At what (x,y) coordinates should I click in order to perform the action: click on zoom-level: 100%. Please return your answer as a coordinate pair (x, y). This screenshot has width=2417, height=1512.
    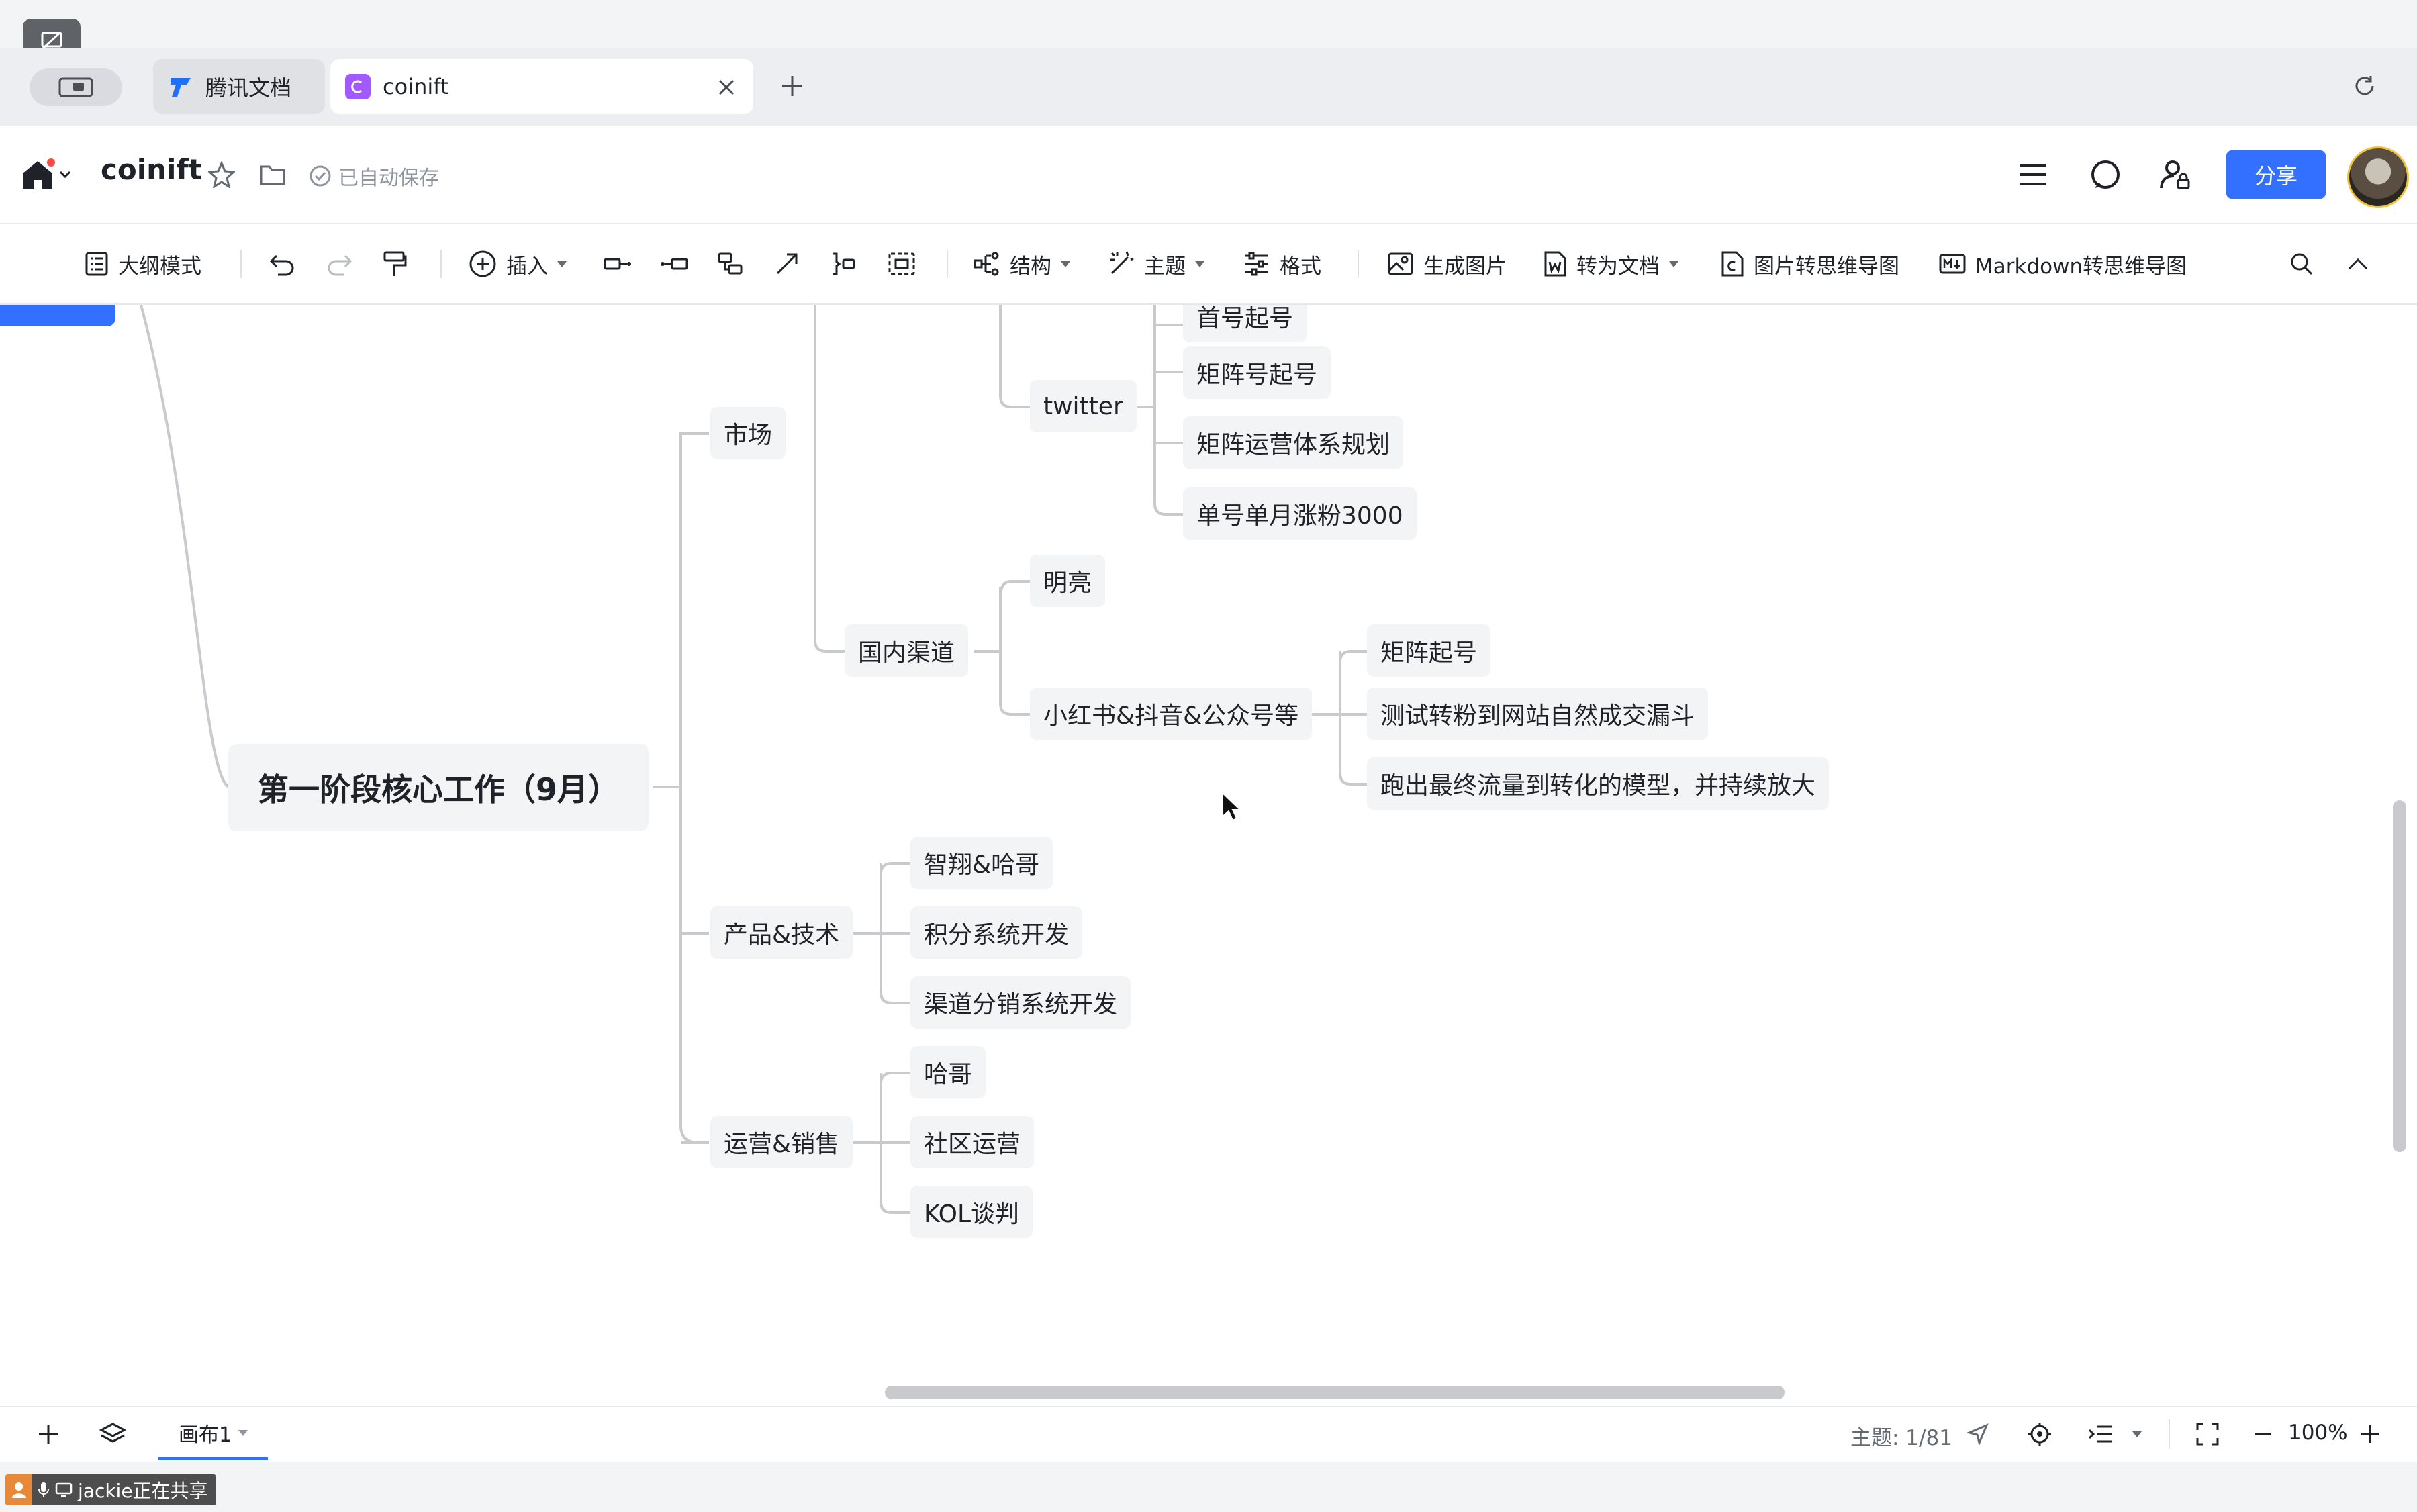
    Looking at the image, I should click on (2318, 1433).